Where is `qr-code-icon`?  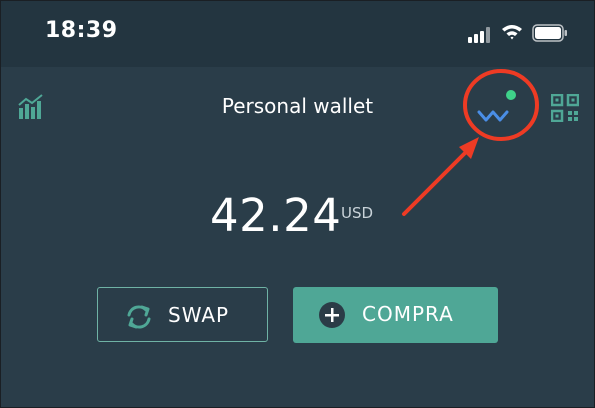
qr-code-icon is located at coordinates (565, 108).